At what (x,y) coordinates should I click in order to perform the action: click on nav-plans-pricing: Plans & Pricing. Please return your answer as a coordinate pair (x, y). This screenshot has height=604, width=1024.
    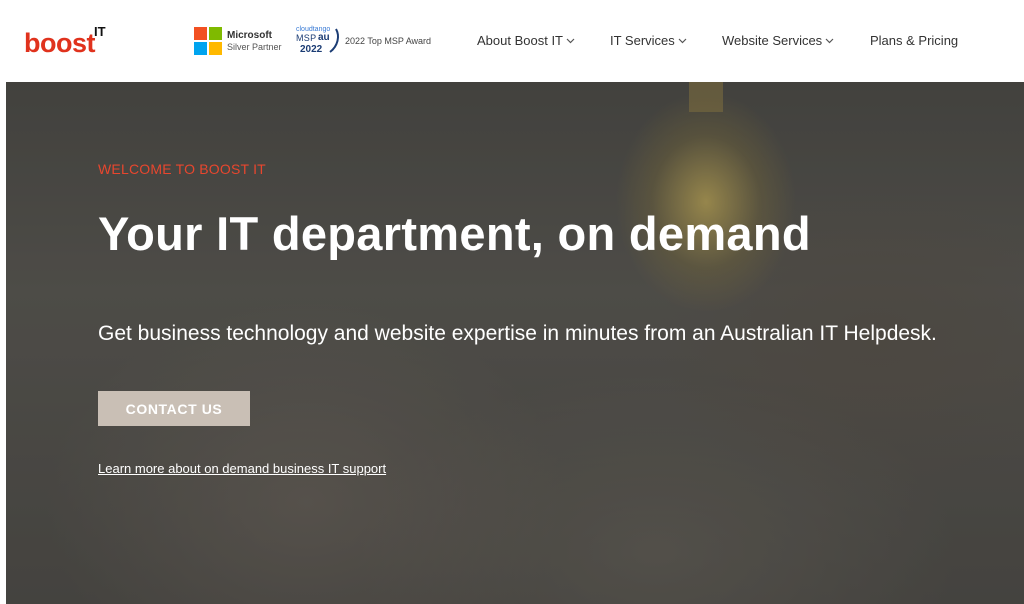
    Looking at the image, I should click on (914, 40).